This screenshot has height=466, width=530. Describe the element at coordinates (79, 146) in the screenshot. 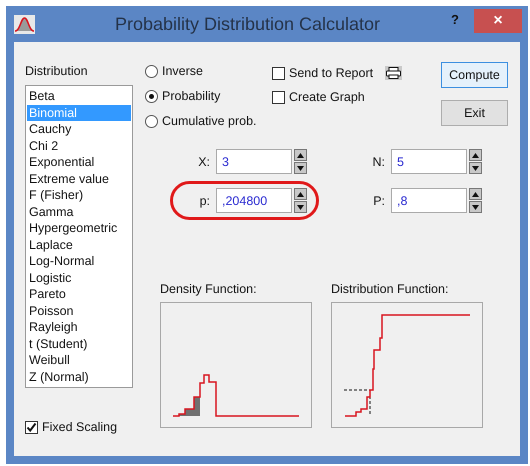

I see `list-item: Chi 2` at that location.